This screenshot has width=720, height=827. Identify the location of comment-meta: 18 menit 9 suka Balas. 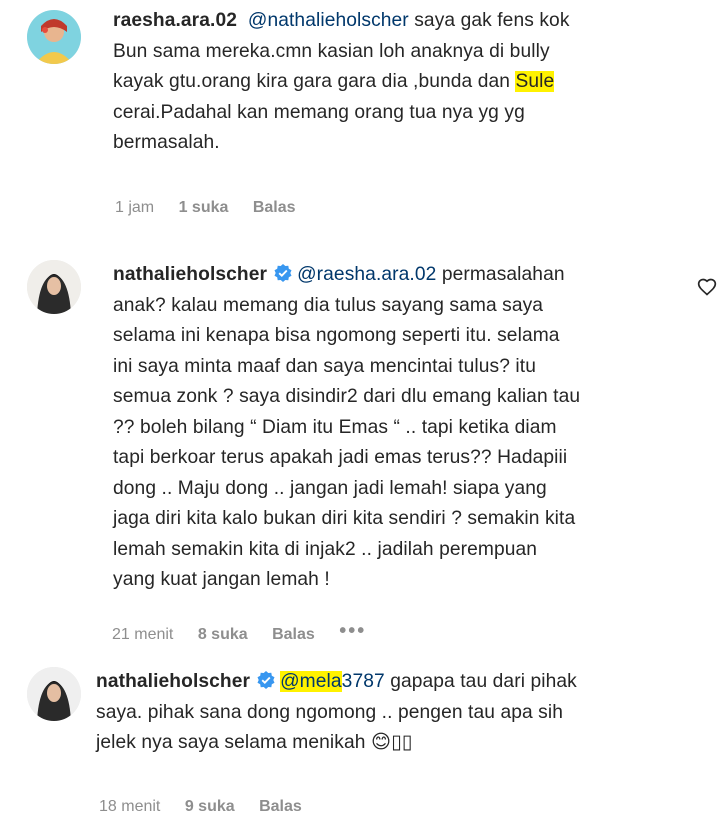
(210, 807).